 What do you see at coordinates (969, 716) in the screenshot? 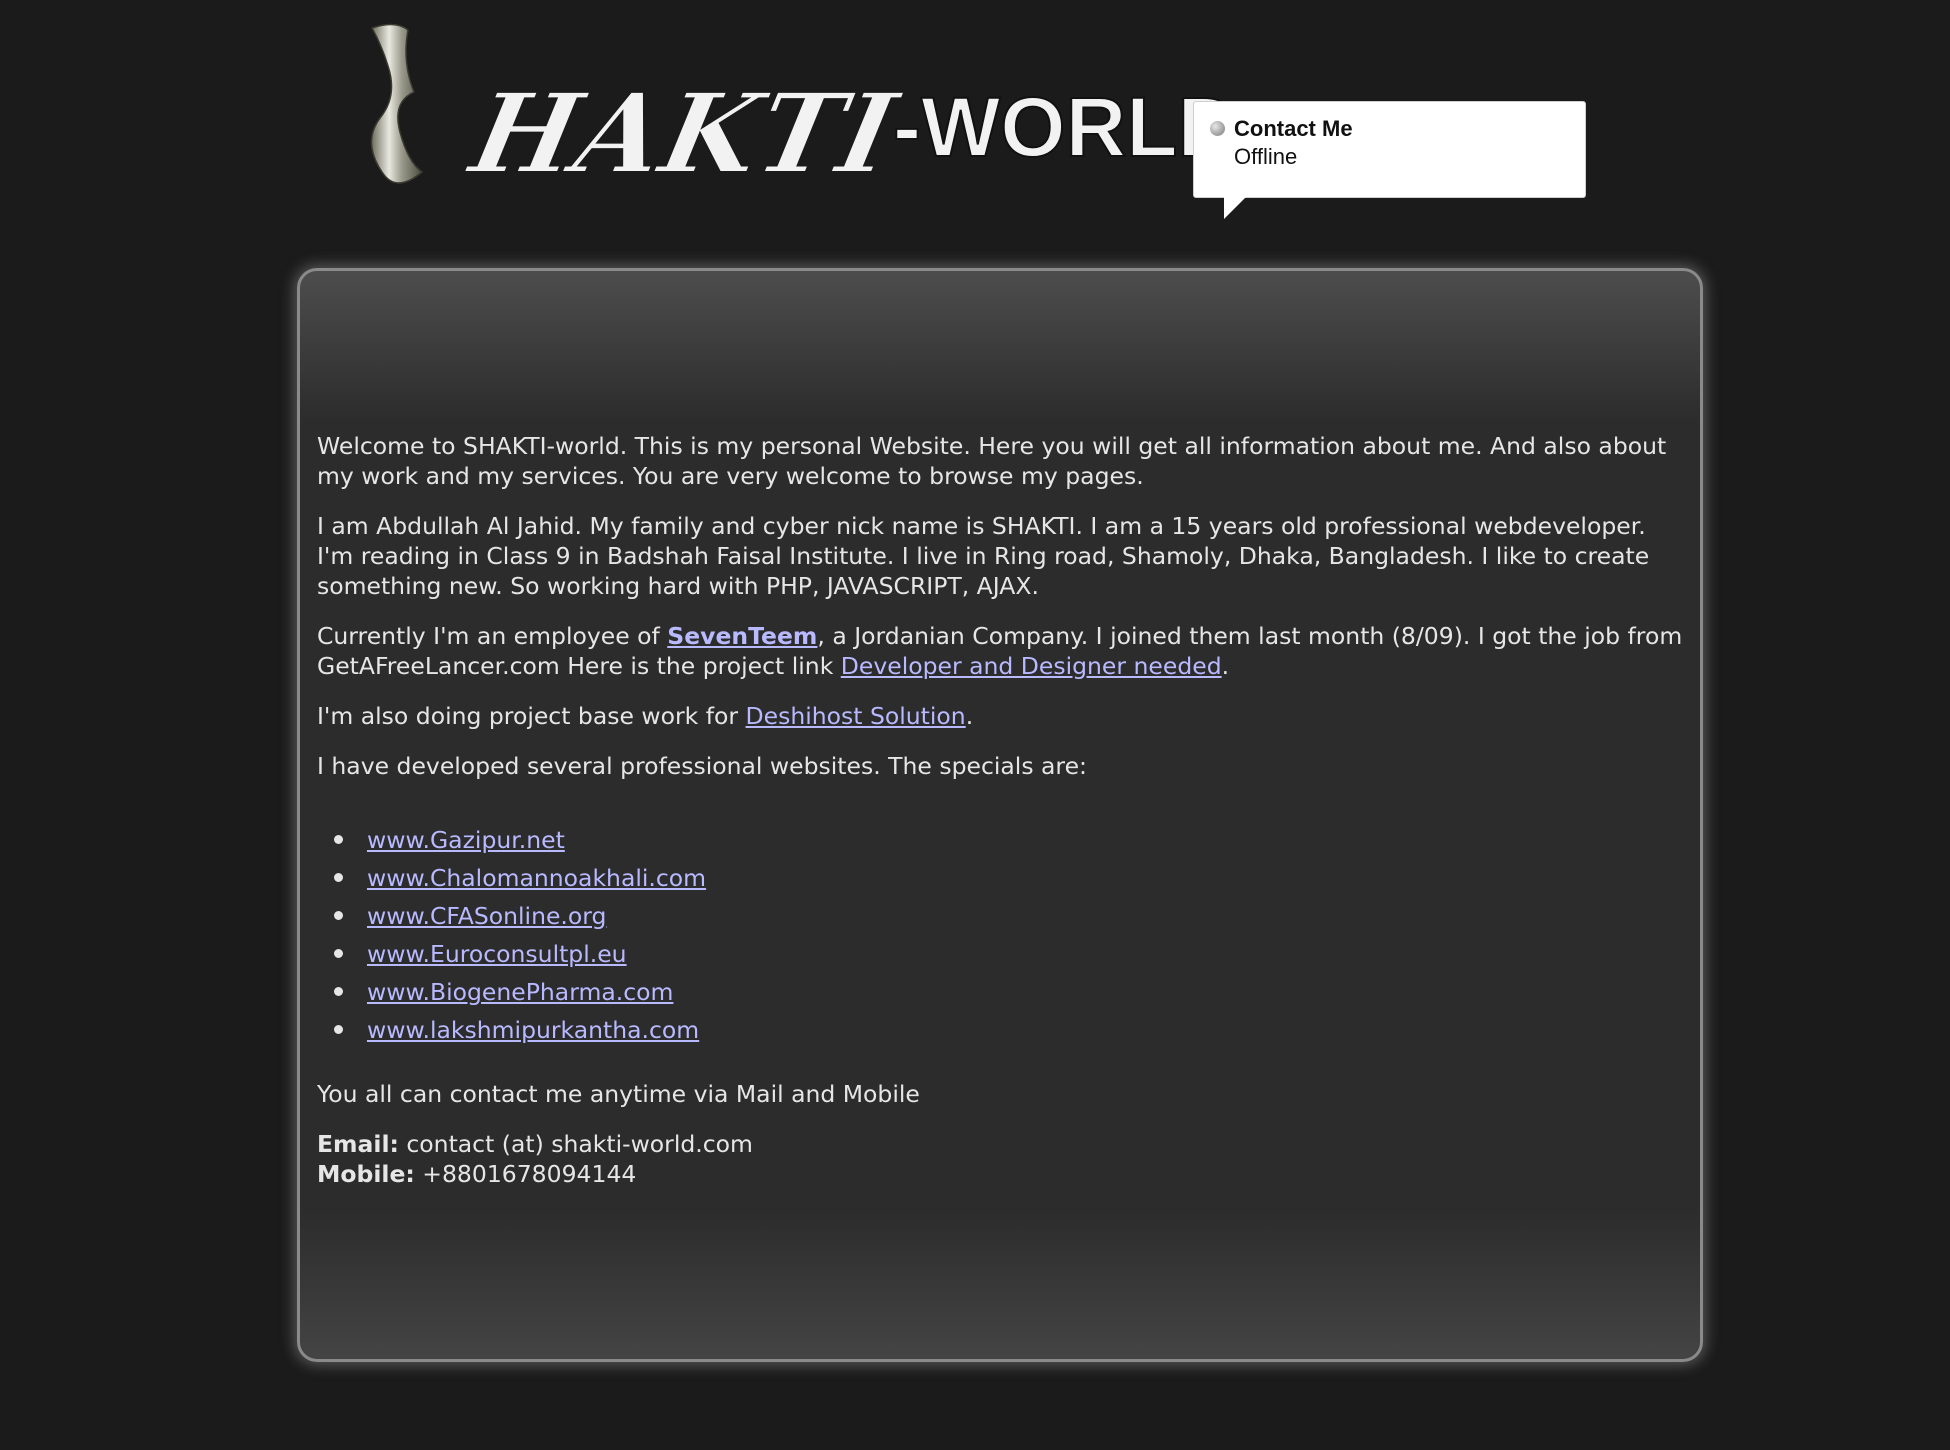
I see `project-work-suffix: .` at bounding box center [969, 716].